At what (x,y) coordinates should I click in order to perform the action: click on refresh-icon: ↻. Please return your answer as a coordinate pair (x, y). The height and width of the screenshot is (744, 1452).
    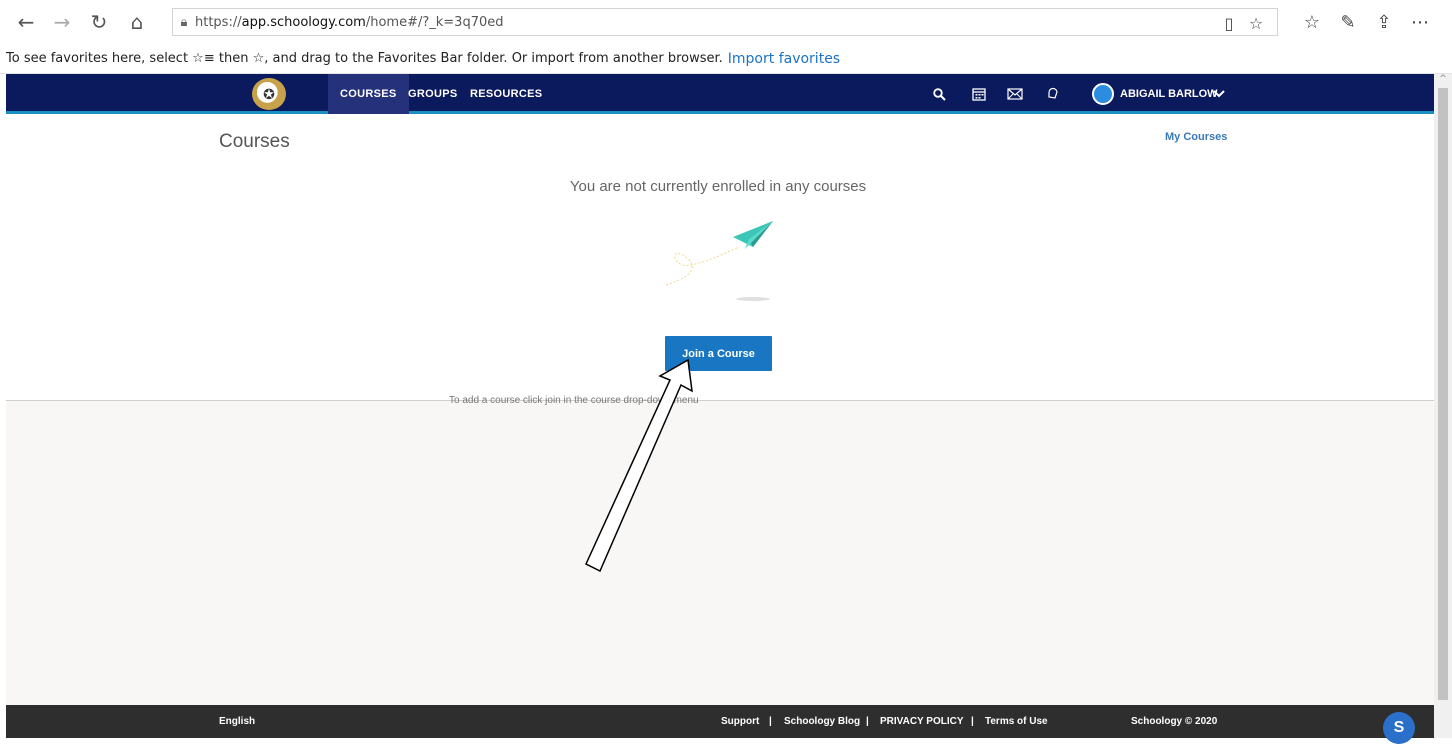
    Looking at the image, I should click on (99, 22).